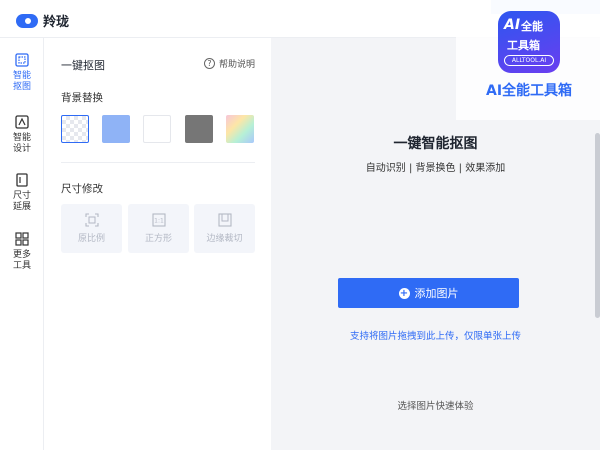 The width and height of the screenshot is (600, 450). What do you see at coordinates (237, 65) in the screenshot?
I see `help-label: 帮助说明` at bounding box center [237, 65].